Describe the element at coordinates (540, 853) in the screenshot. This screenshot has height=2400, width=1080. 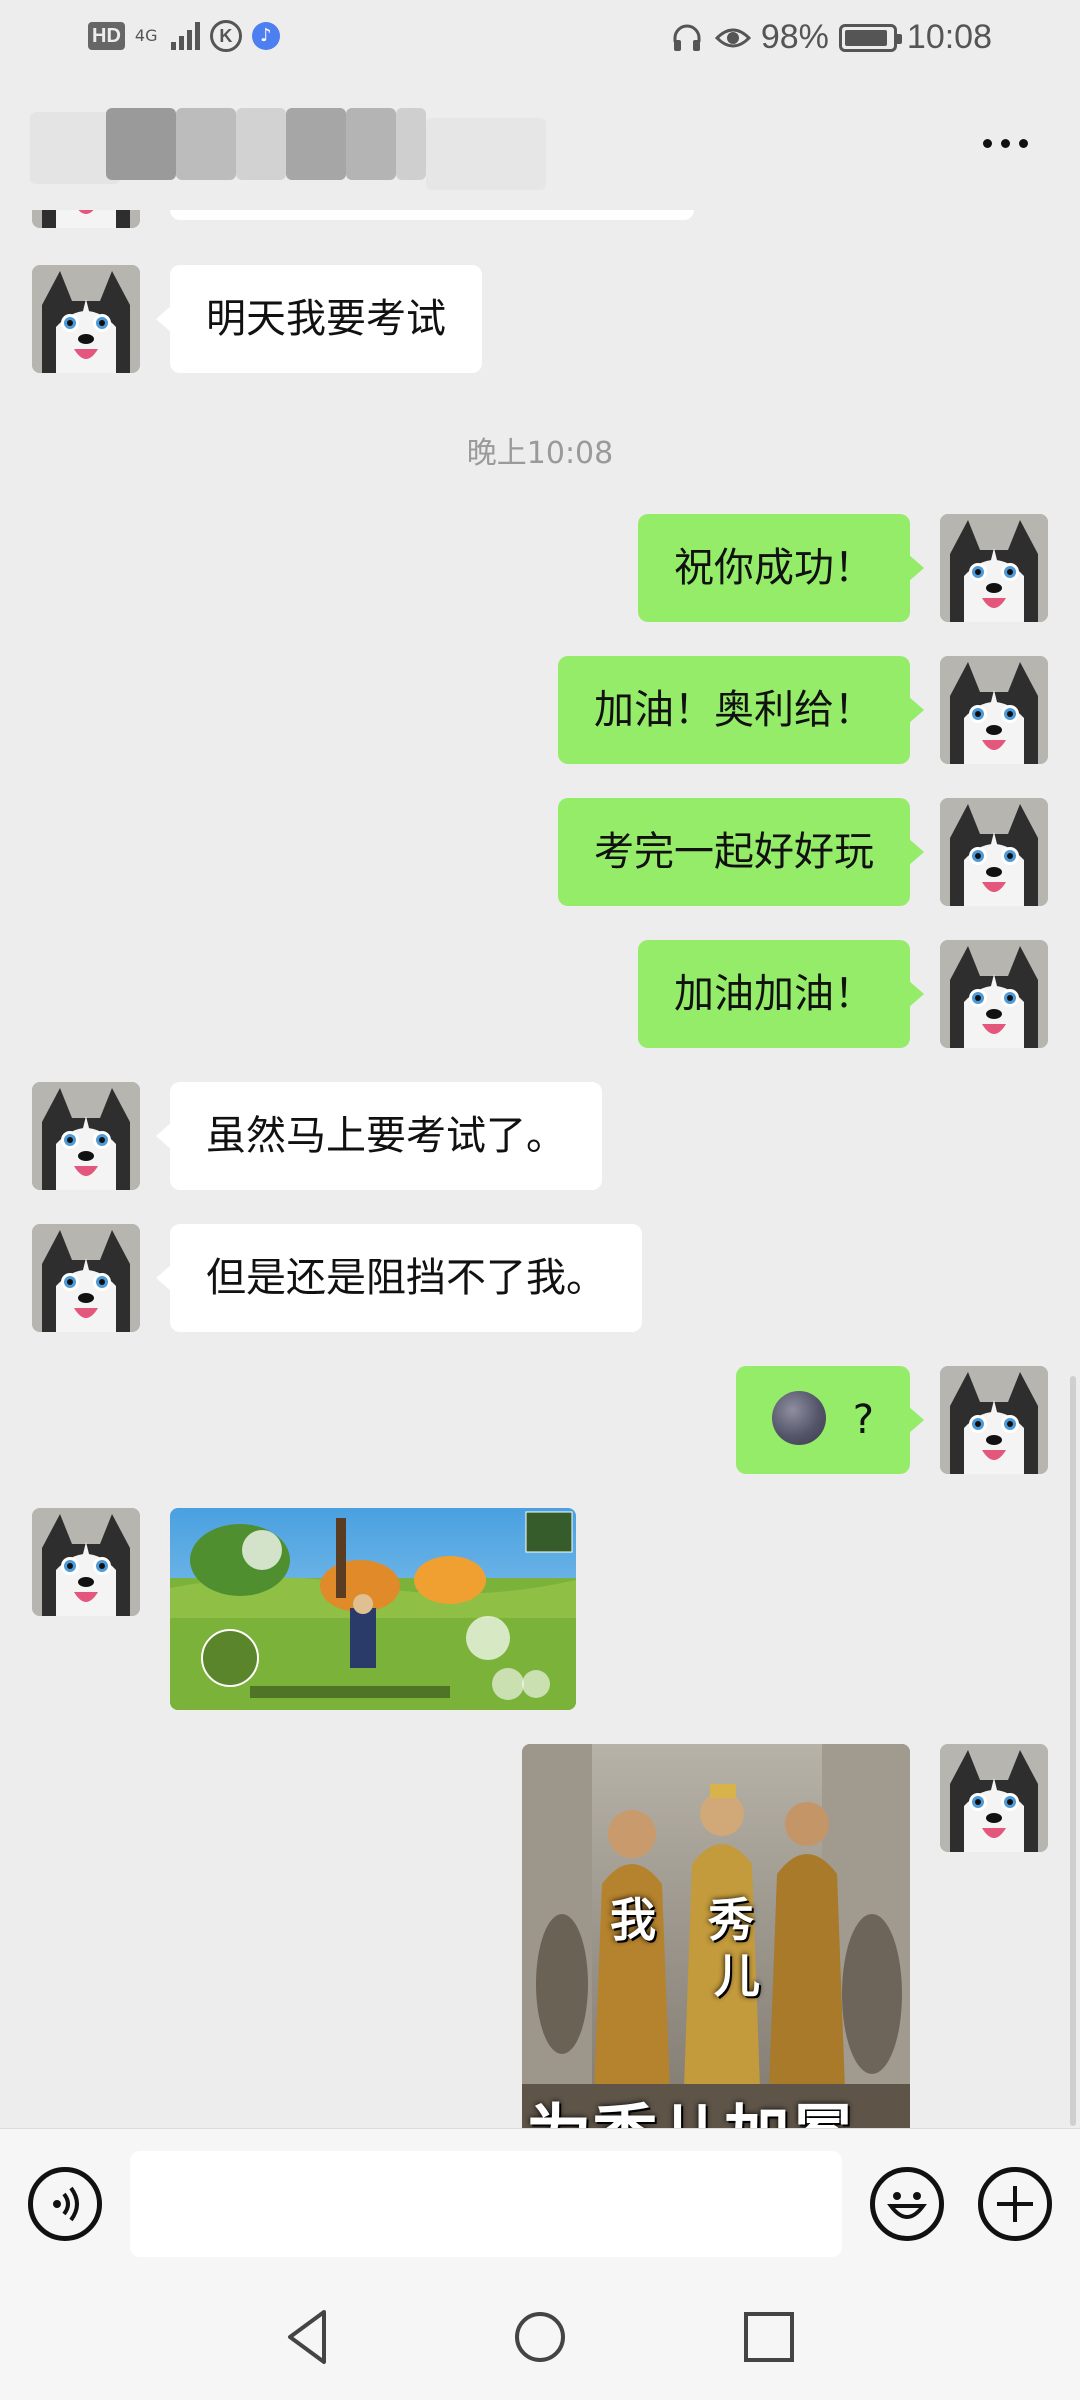
I see `message-outgoing: 考完一起好好玩` at that location.